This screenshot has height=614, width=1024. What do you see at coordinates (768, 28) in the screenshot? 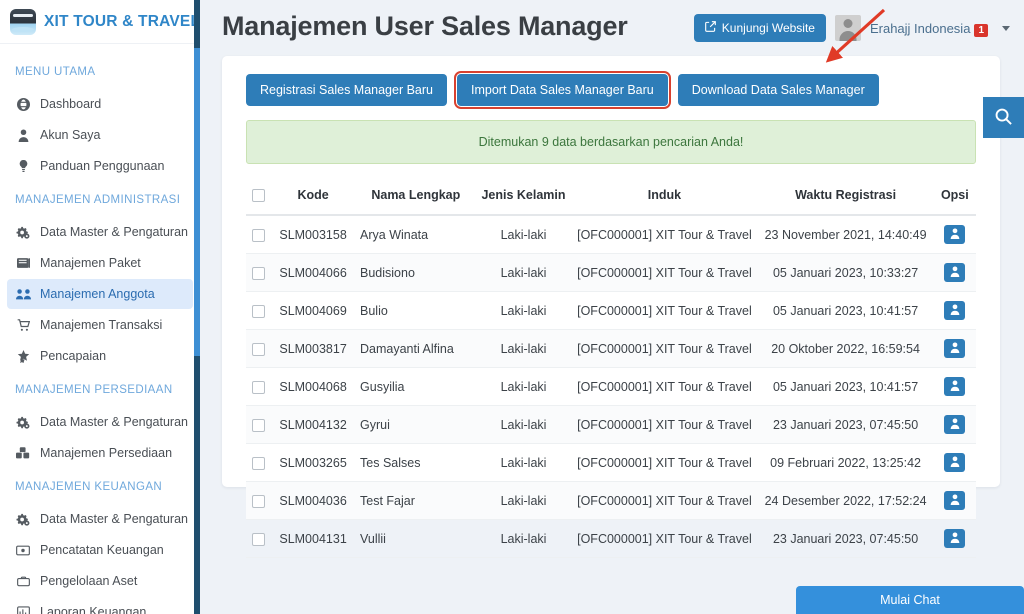
I see `visit-website-label: Kunjungi Website` at bounding box center [768, 28].